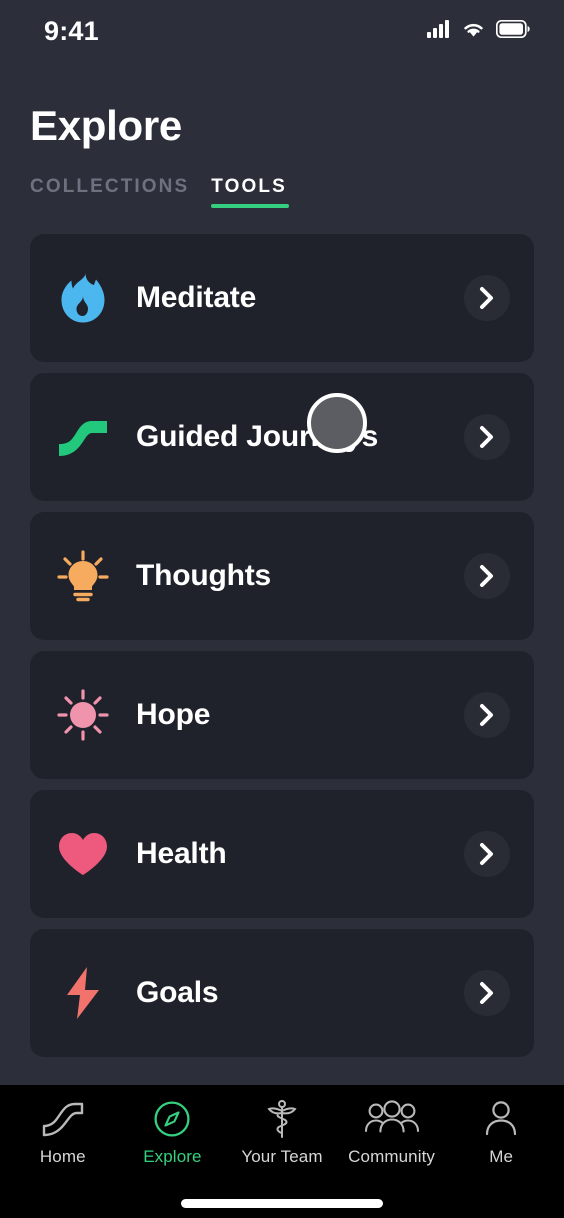 The height and width of the screenshot is (1218, 564). I want to click on nav-label: Your Team, so click(282, 1156).